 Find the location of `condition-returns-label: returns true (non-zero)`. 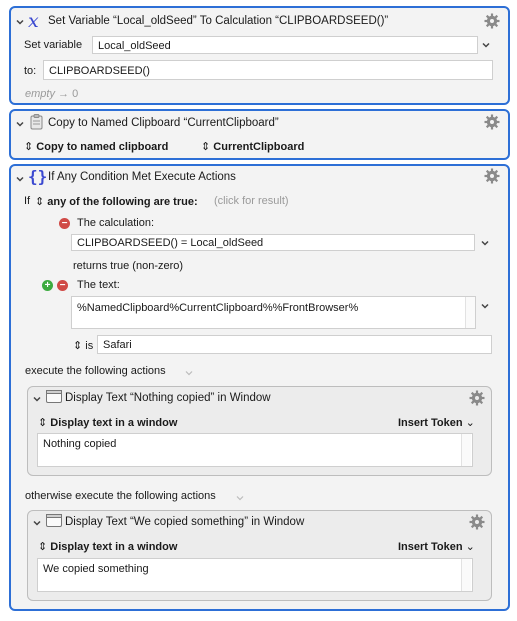

condition-returns-label: returns true (non-zero) is located at coordinates (128, 266).